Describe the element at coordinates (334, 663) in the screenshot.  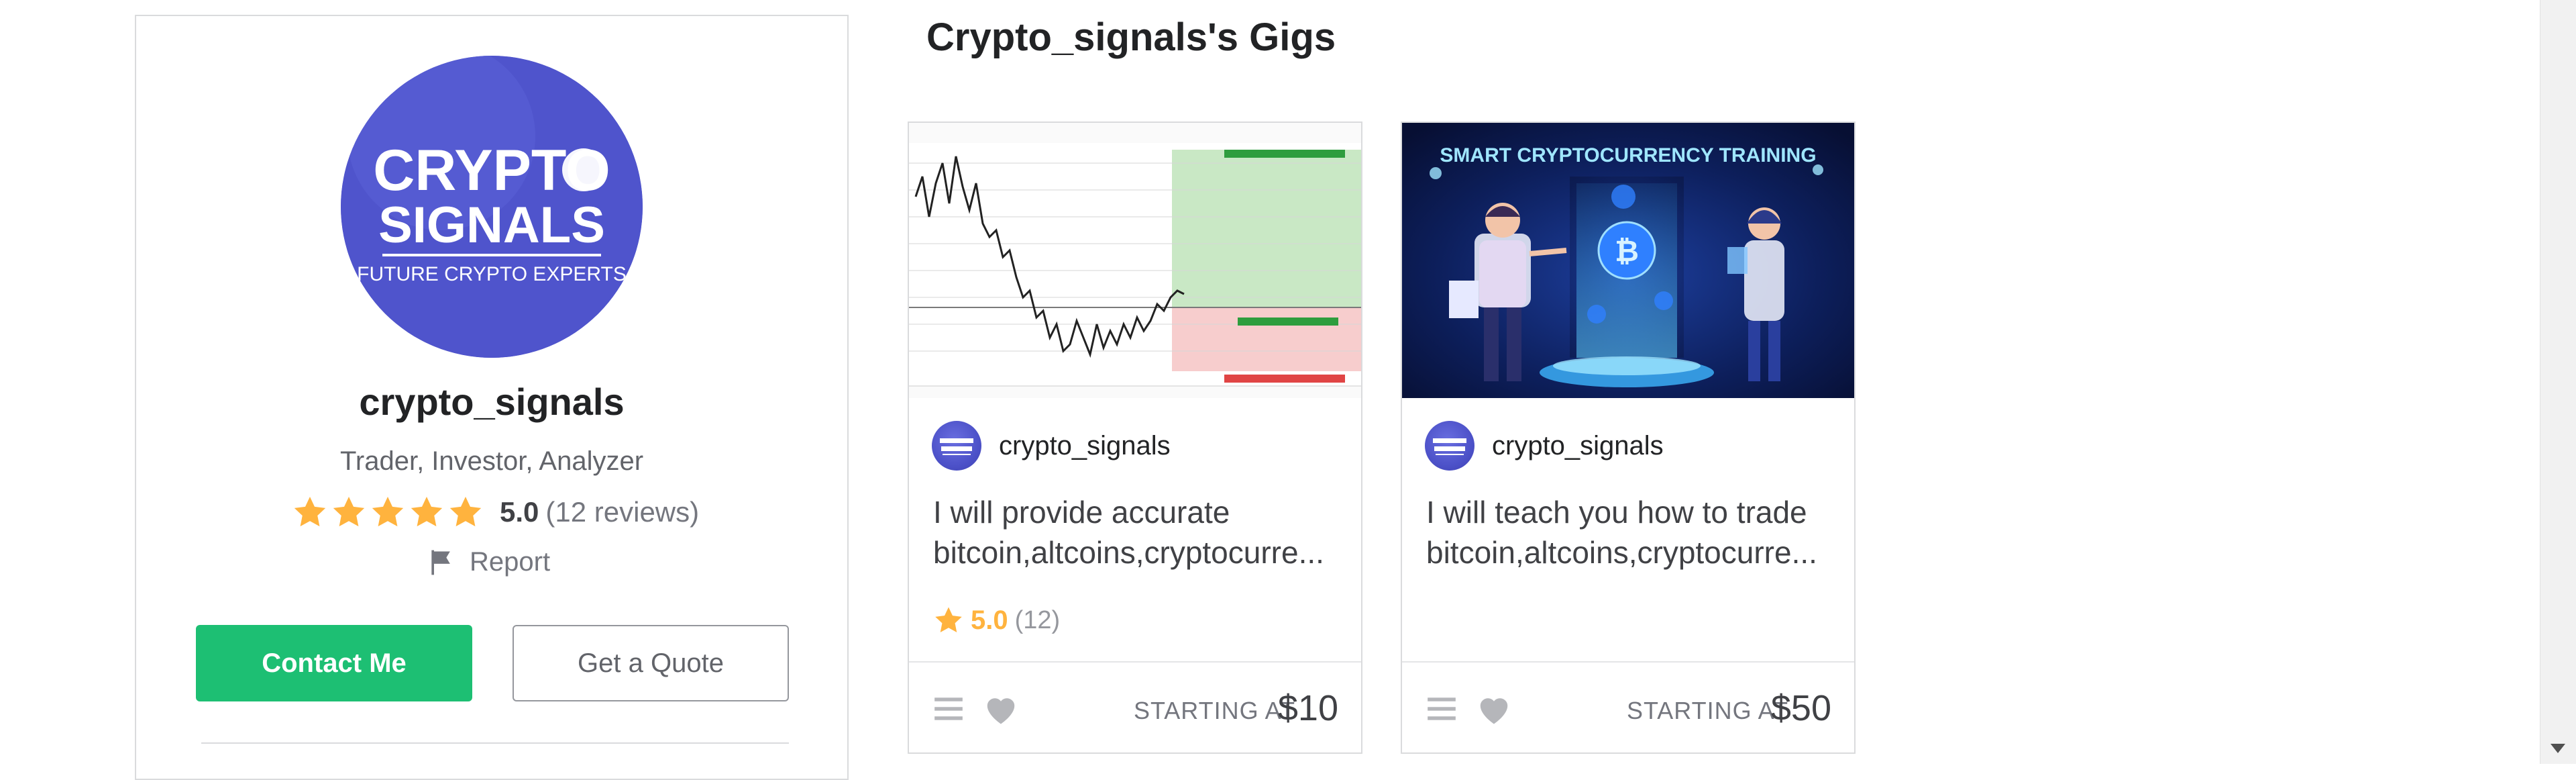
I see `contact-me-button: Contact Me` at that location.